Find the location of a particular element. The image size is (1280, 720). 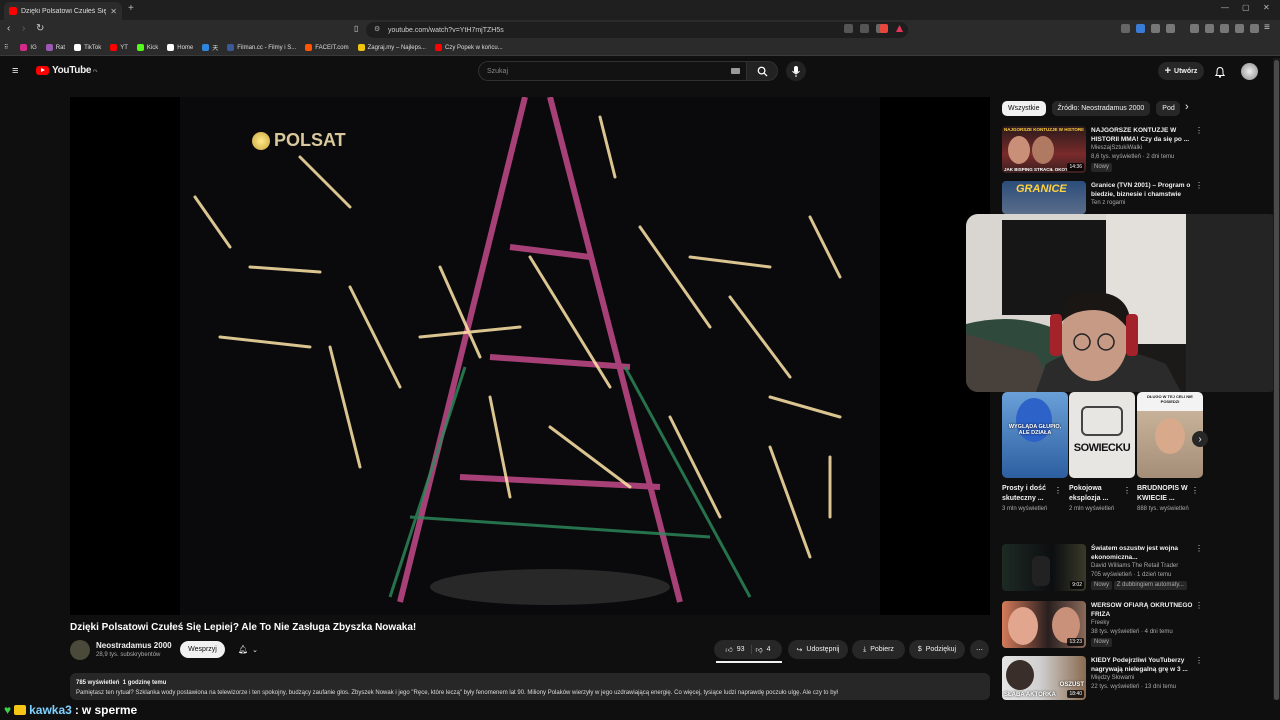

share-button: ↪ Udostępnij is located at coordinates (818, 649).